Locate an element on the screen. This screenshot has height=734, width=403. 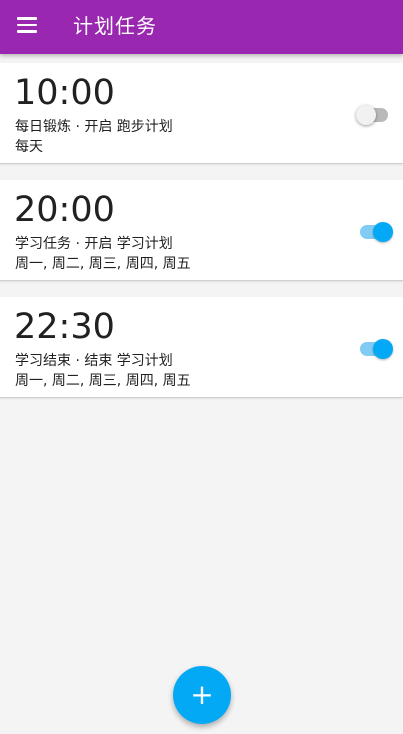
add-icon: + is located at coordinates (202, 694).